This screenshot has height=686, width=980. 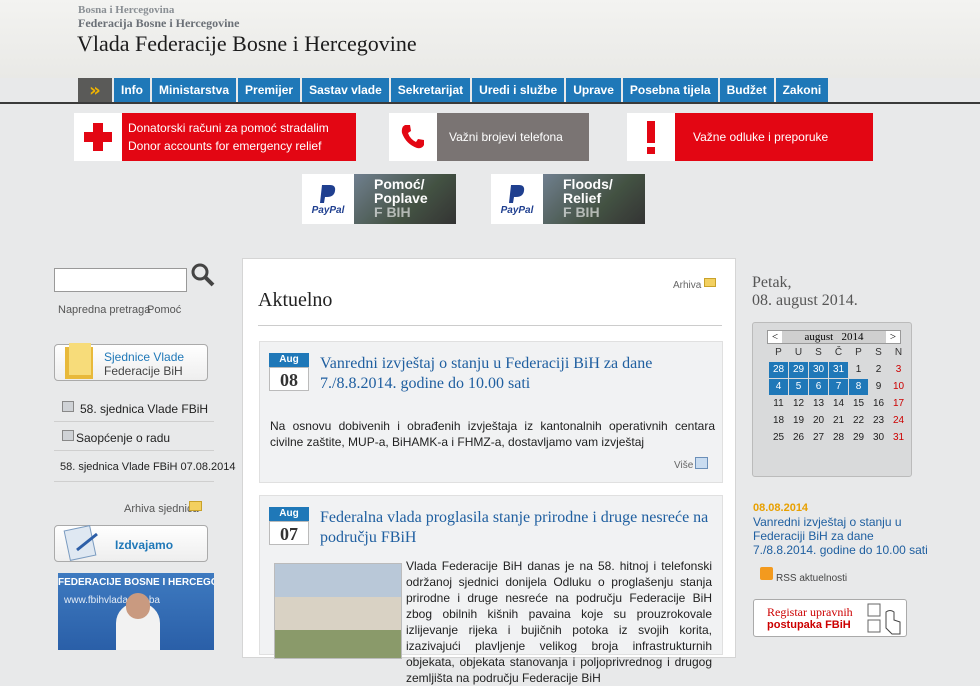 What do you see at coordinates (878, 404) in the screenshot?
I see `calendar-day: 16` at bounding box center [878, 404].